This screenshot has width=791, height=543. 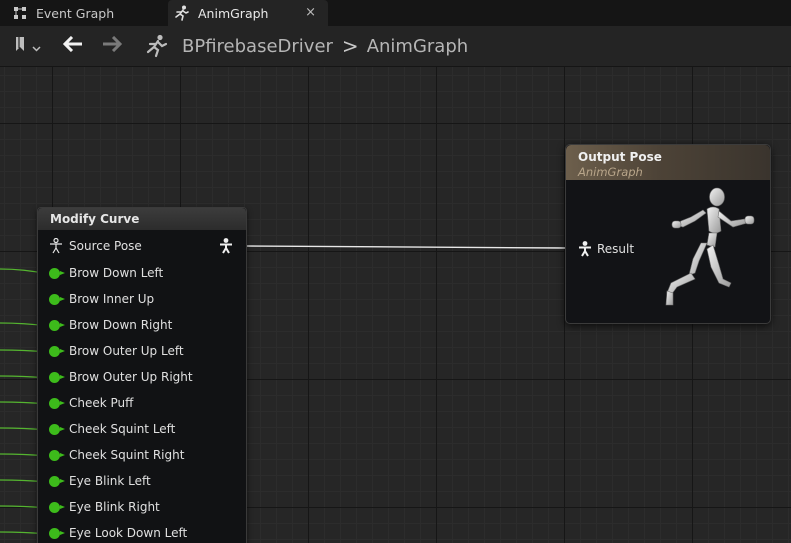 I want to click on tab-event-graph: Event Graph, so click(x=82, y=13).